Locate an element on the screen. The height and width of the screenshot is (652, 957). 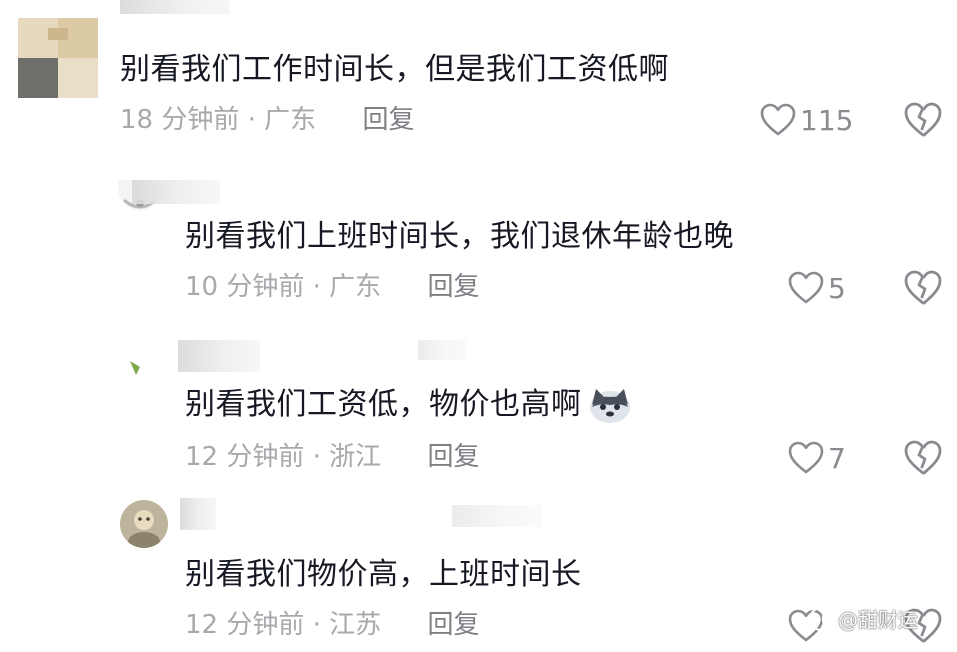
comment-time: 18 分钟前 is located at coordinates (180, 120).